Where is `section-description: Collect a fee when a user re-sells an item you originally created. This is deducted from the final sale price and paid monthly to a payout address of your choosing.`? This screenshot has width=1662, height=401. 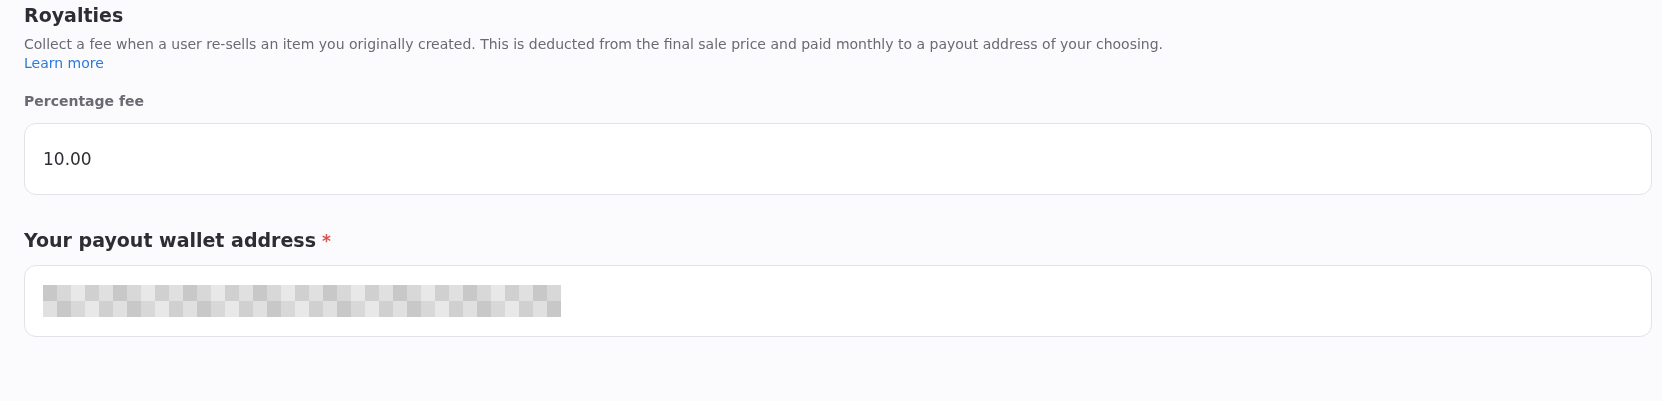 section-description: Collect a fee when a user re-sells an item you originally created. This is deducted from the final sale price and paid monthly to a payout address of your choosing. is located at coordinates (594, 44).